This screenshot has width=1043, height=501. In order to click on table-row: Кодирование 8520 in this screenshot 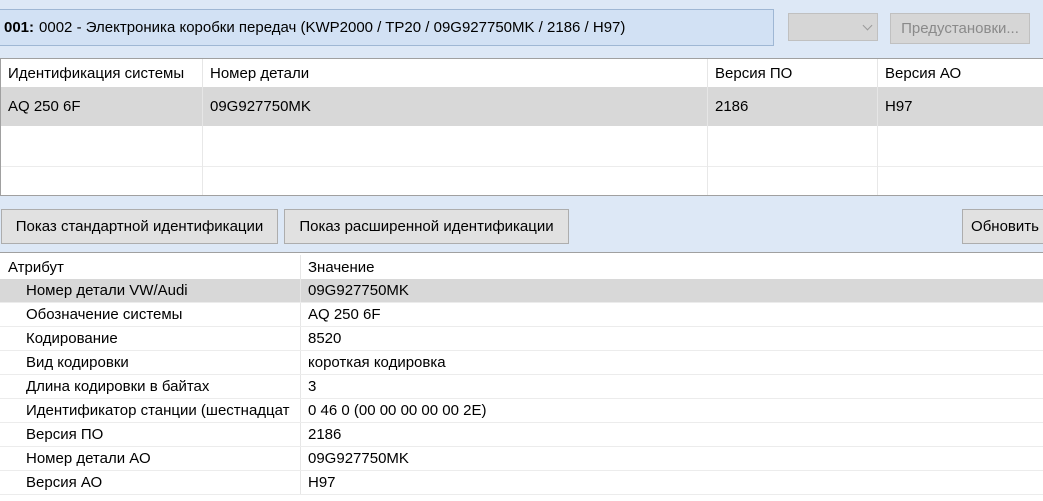, I will do `click(521, 339)`.